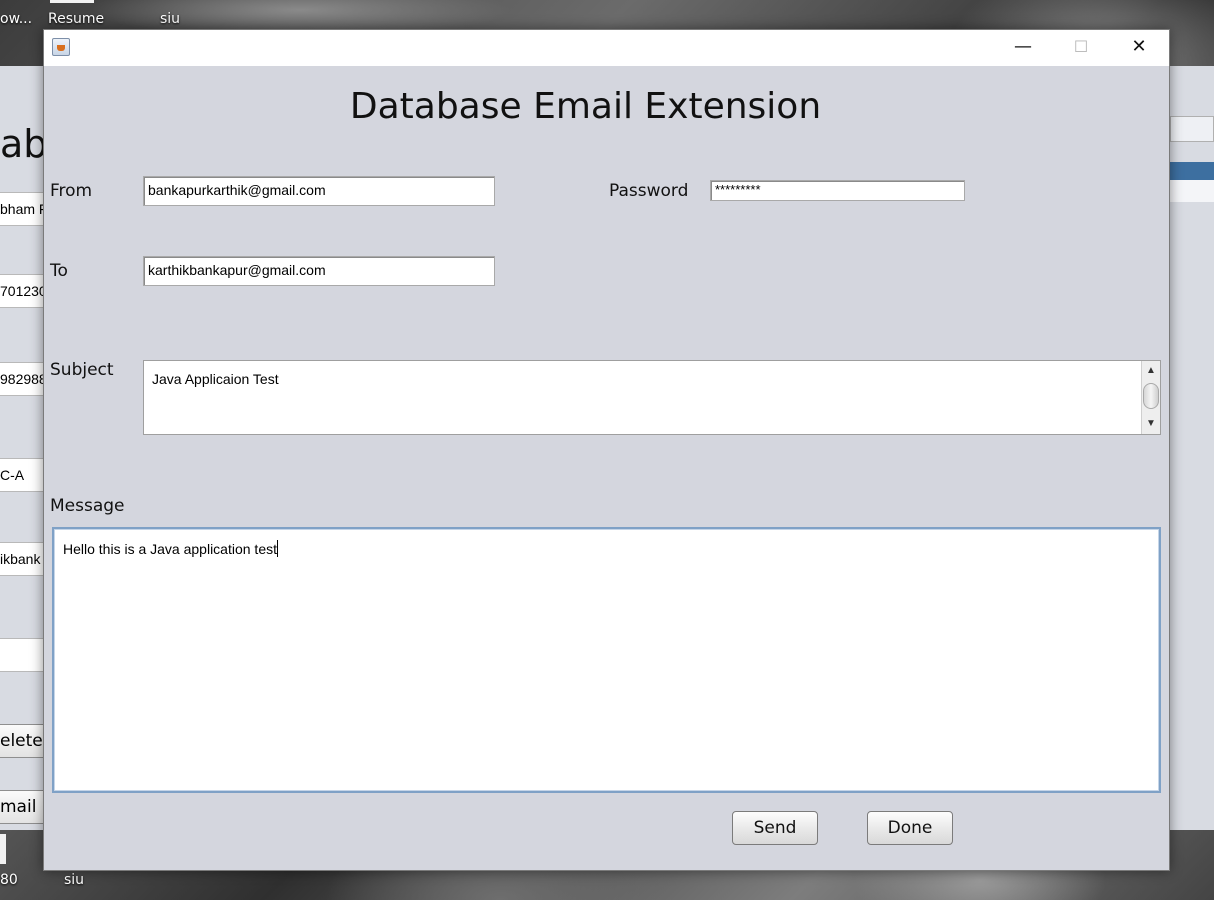  I want to click on desktop-icon-label-80: 80, so click(9, 880).